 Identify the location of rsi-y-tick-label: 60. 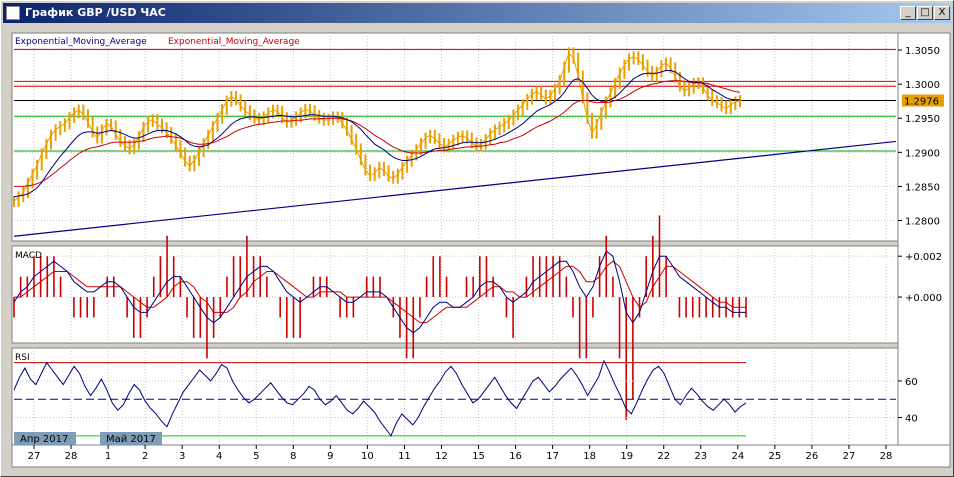
(911, 382).